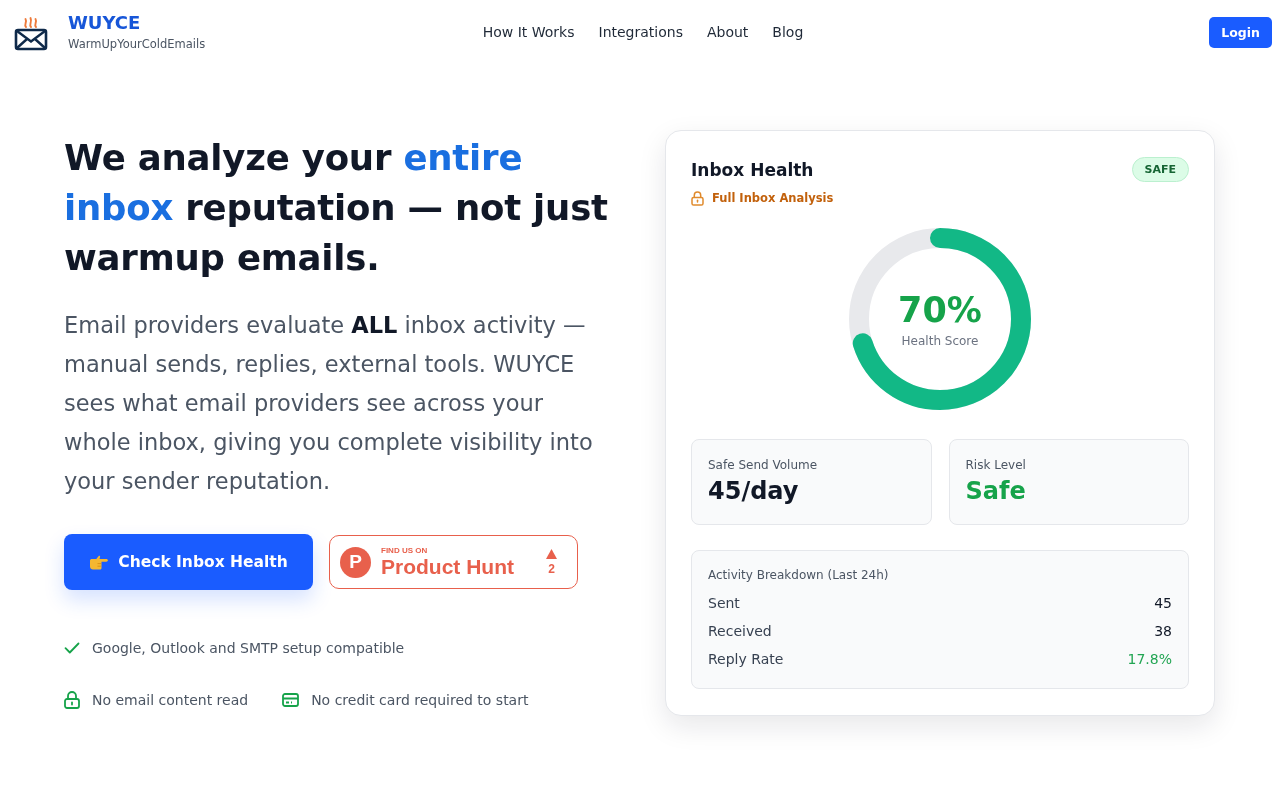 This screenshot has width=1280, height=800. I want to click on activity-label: Sent, so click(724, 603).